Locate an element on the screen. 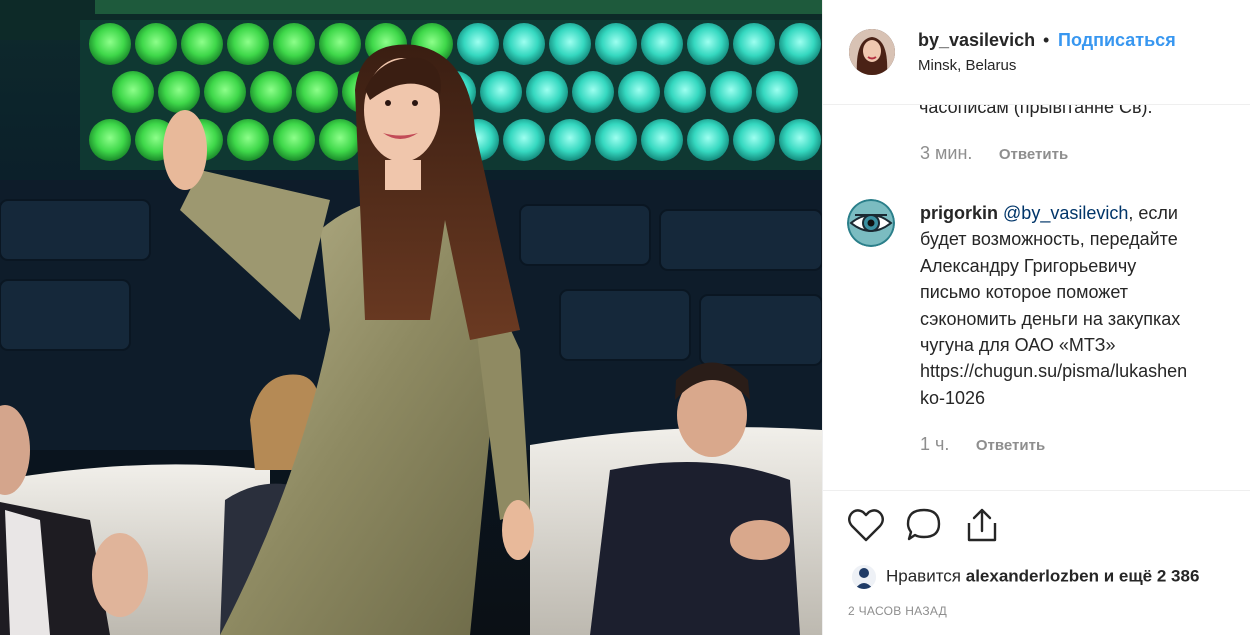 The image size is (1250, 636). comment-meta: 1 ч. Ответить is located at coordinates (982, 444).